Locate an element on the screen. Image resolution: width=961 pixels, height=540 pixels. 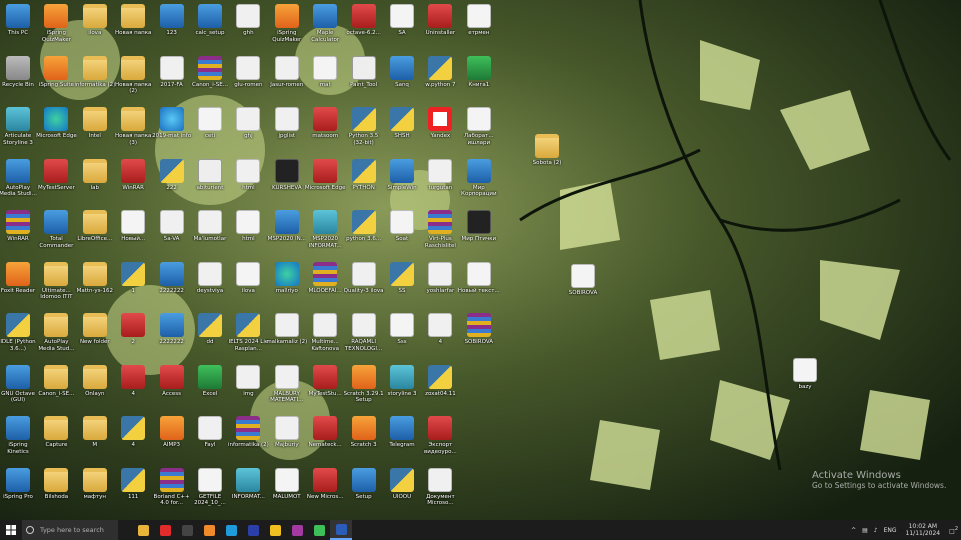
desktop-icon: matsoom is located at coordinates (325, 130).